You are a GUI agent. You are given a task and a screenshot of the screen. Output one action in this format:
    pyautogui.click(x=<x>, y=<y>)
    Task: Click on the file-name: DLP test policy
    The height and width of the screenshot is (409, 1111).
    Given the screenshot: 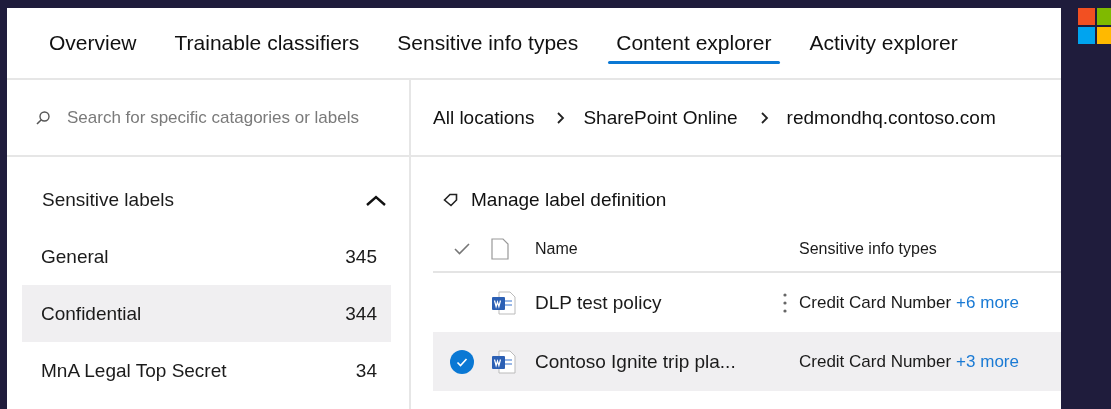 What is the action you would take?
    pyautogui.click(x=598, y=302)
    